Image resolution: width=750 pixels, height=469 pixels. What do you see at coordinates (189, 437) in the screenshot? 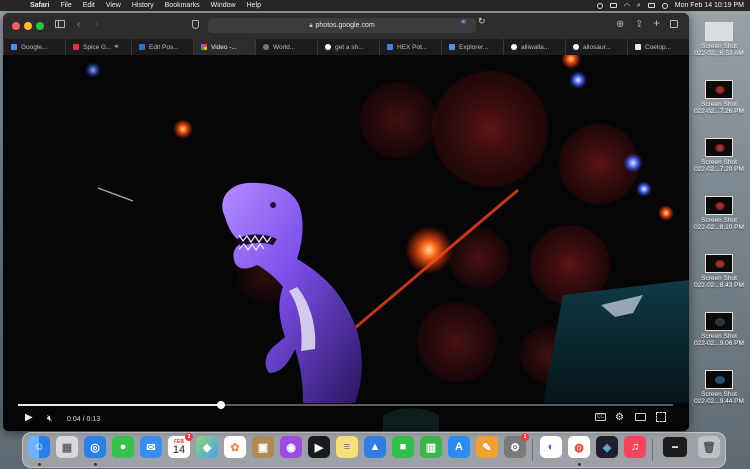
I see `calendar-badge: 2` at bounding box center [189, 437].